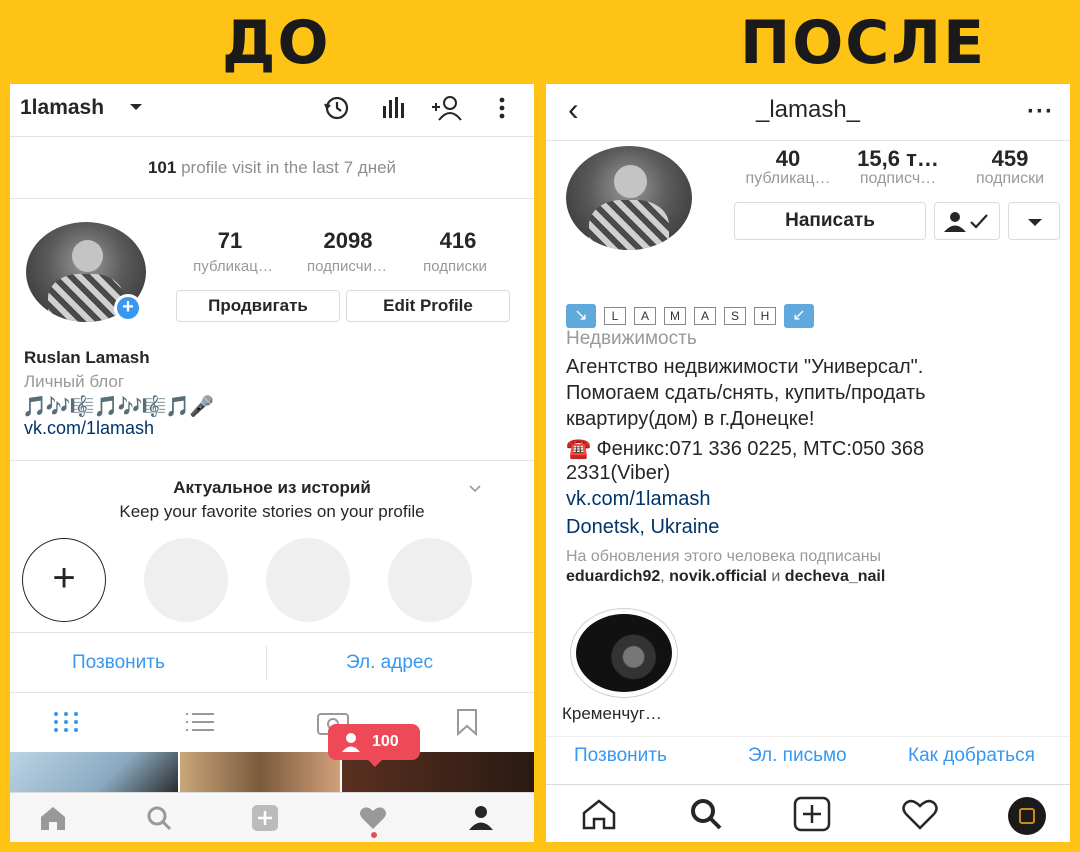 The width and height of the screenshot is (1080, 852). I want to click on more-options-icon, so click(502, 108).